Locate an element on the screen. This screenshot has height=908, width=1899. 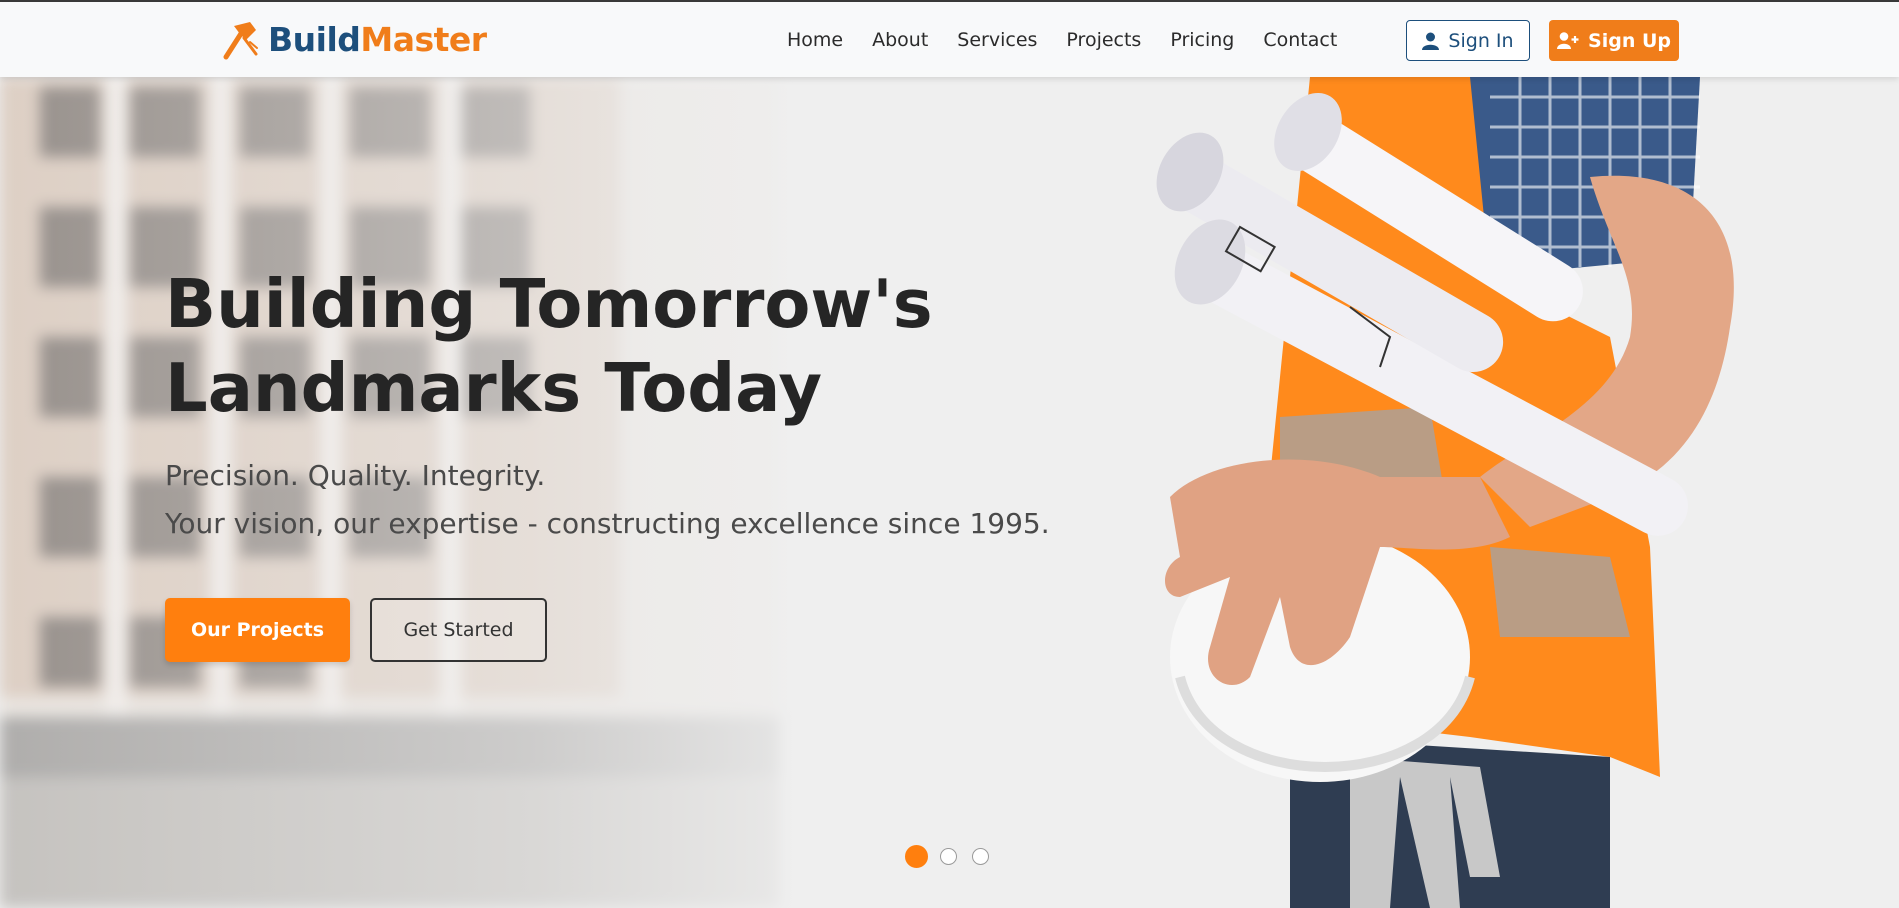
carousel-indicators is located at coordinates (954, 856).